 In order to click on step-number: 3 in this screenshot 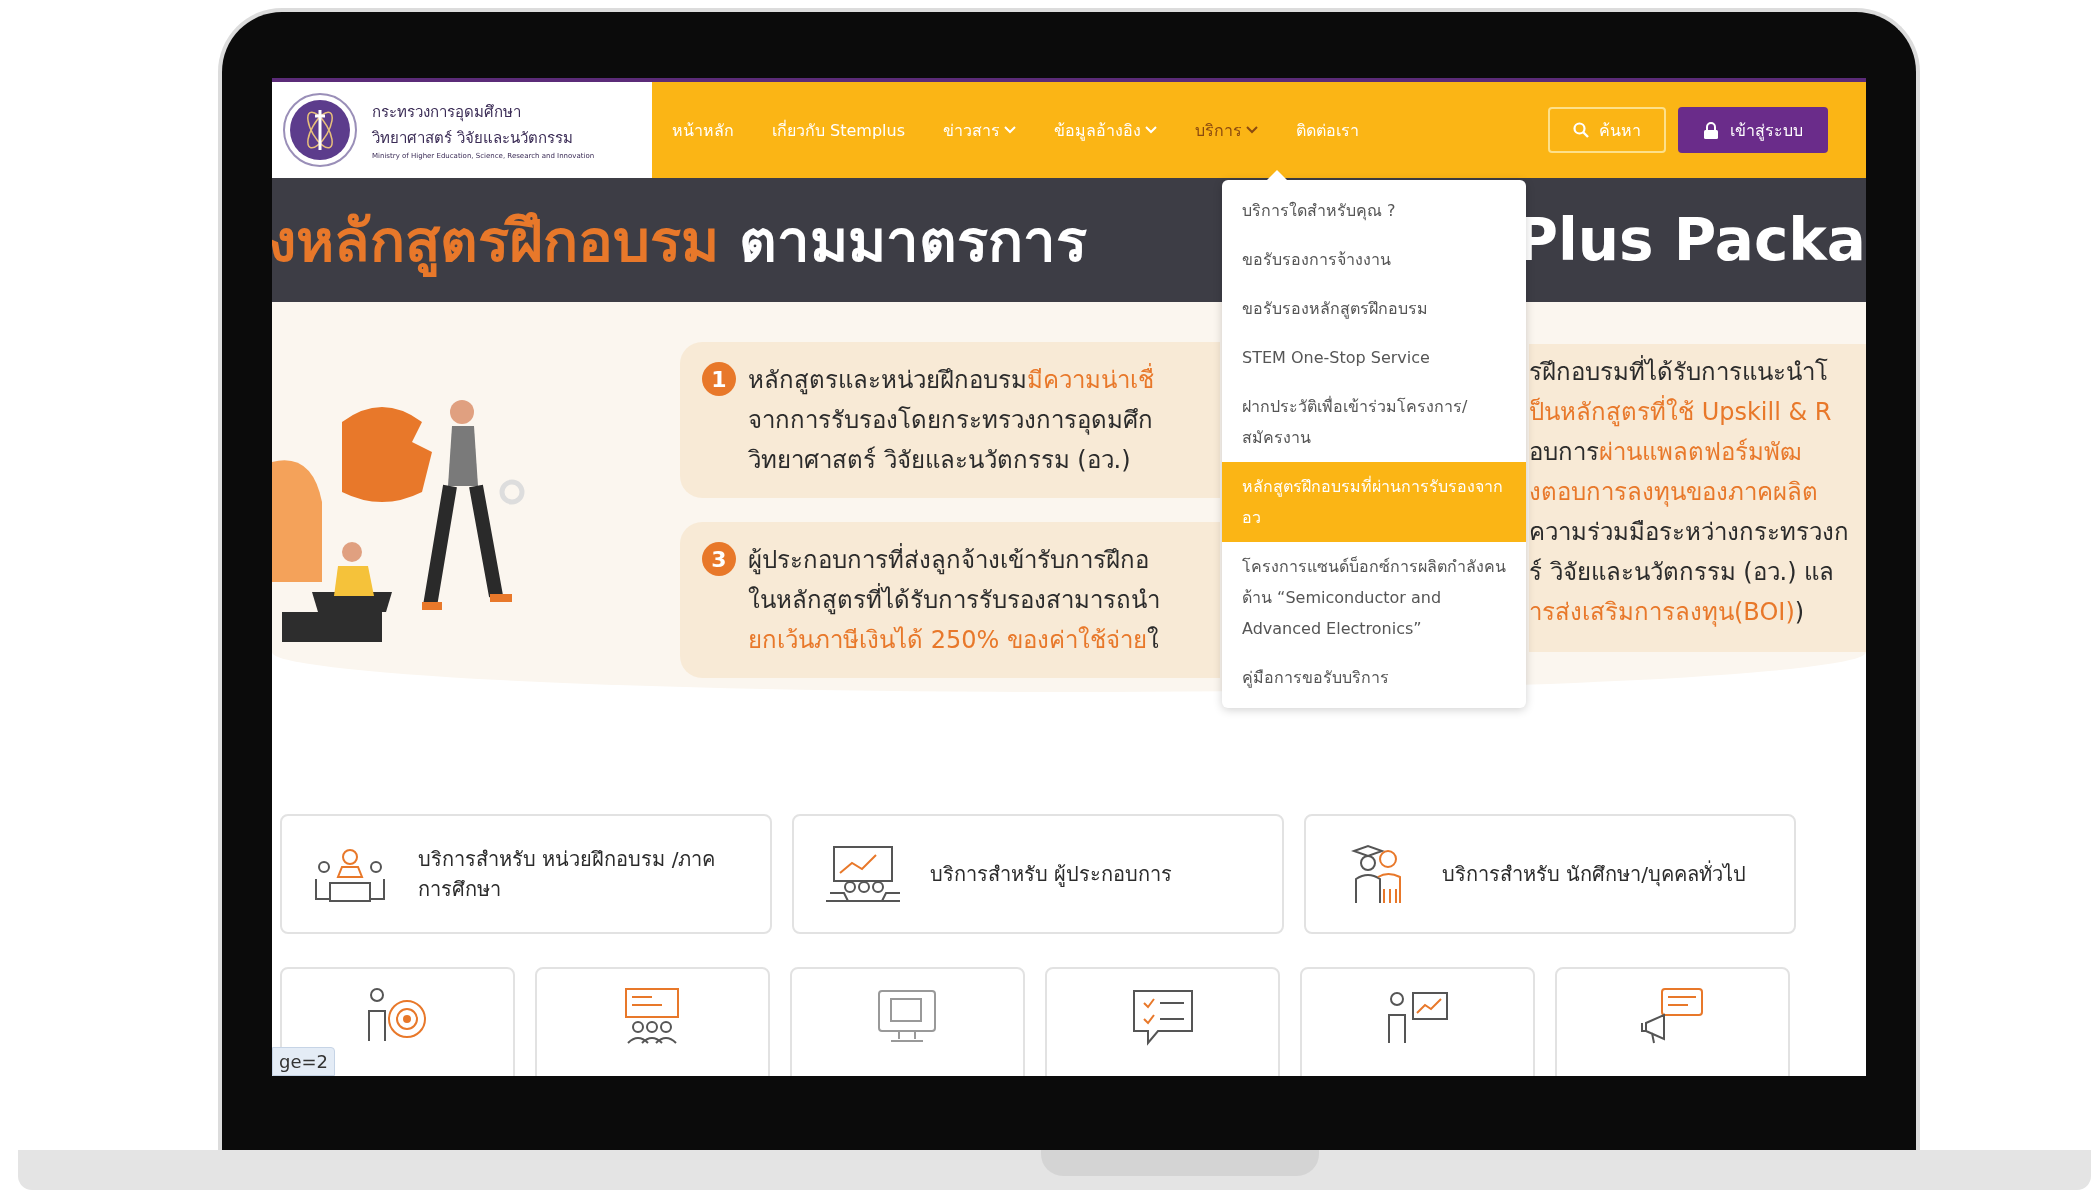, I will do `click(719, 559)`.